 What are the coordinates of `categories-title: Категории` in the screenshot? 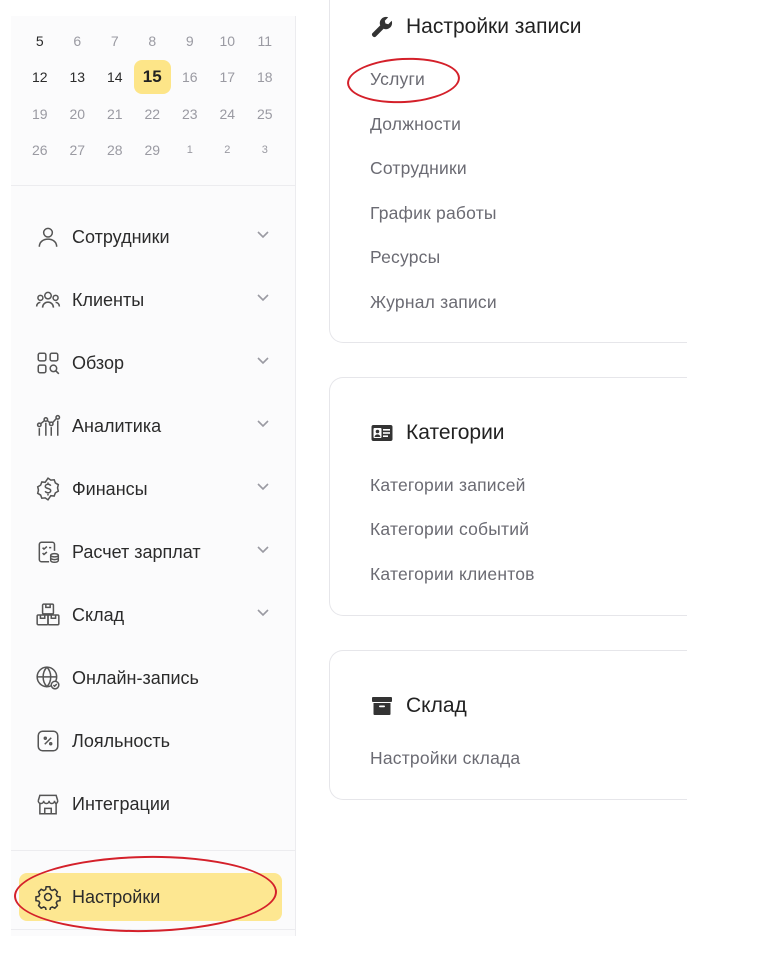 It's located at (455, 432).